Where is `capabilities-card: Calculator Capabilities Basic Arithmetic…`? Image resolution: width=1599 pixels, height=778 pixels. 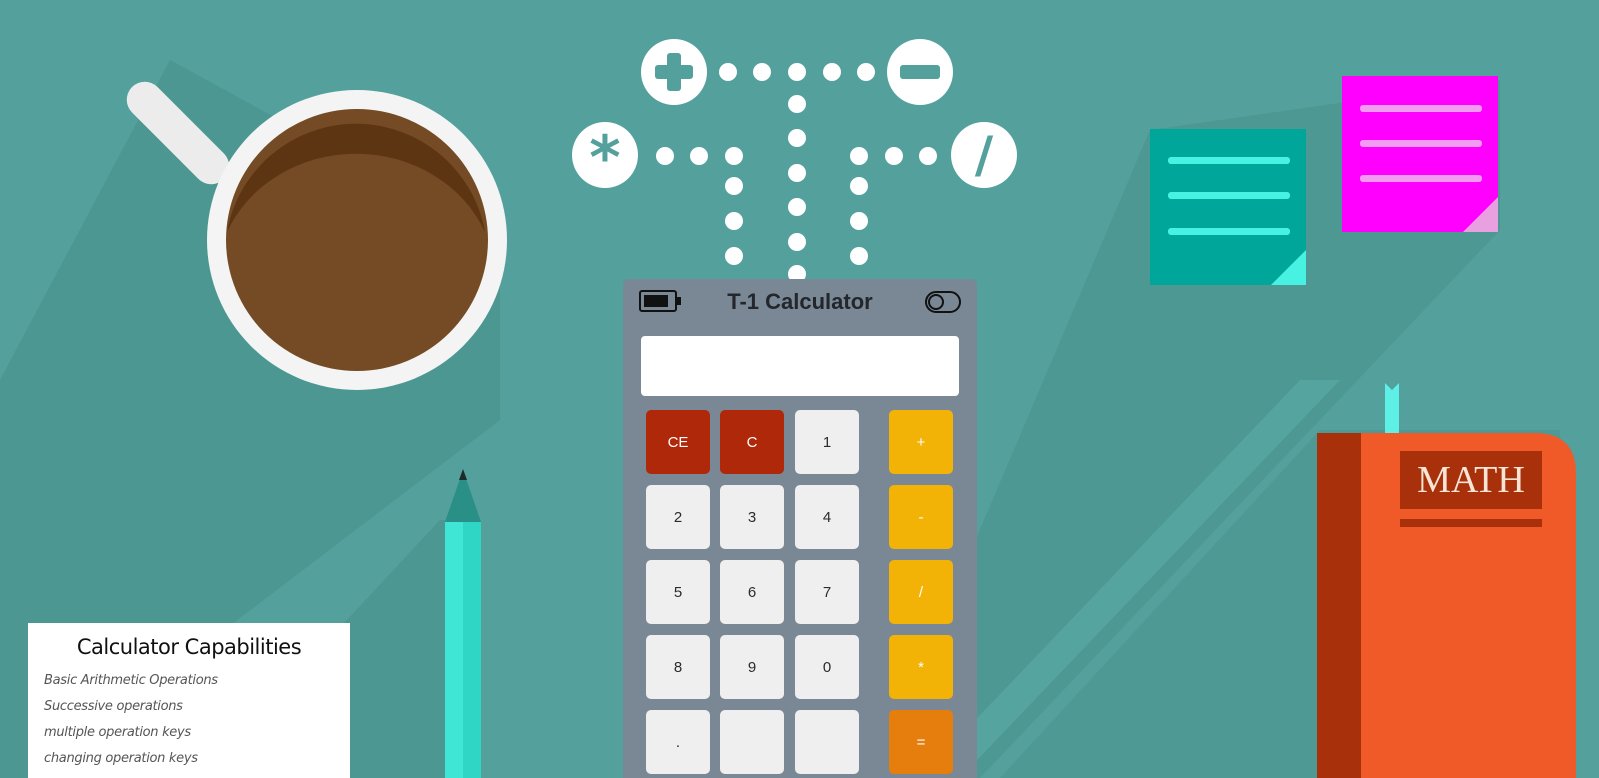 capabilities-card: Calculator Capabilities Basic Arithmetic… is located at coordinates (189, 700).